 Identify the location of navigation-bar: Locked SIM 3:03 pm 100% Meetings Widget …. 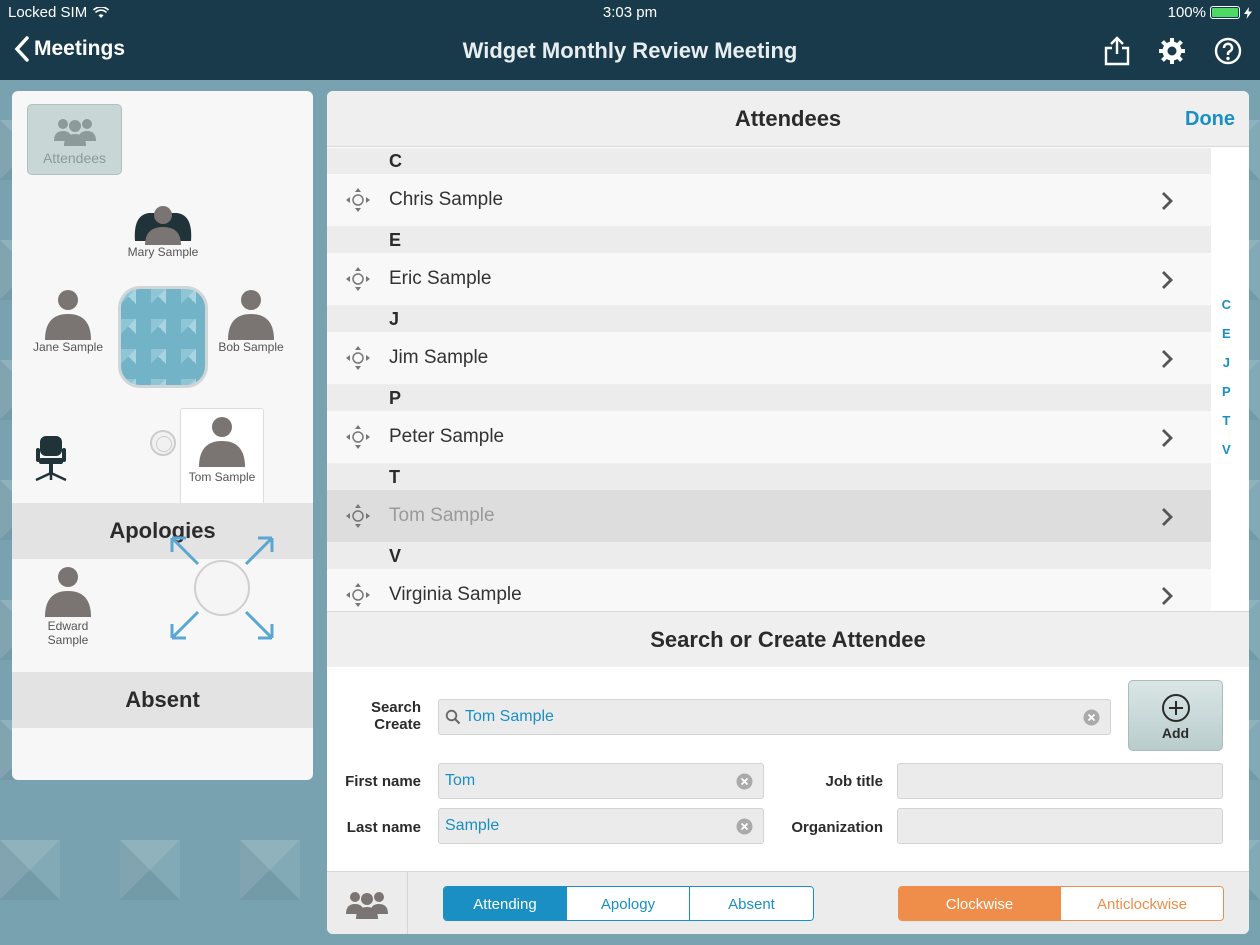
(630, 40).